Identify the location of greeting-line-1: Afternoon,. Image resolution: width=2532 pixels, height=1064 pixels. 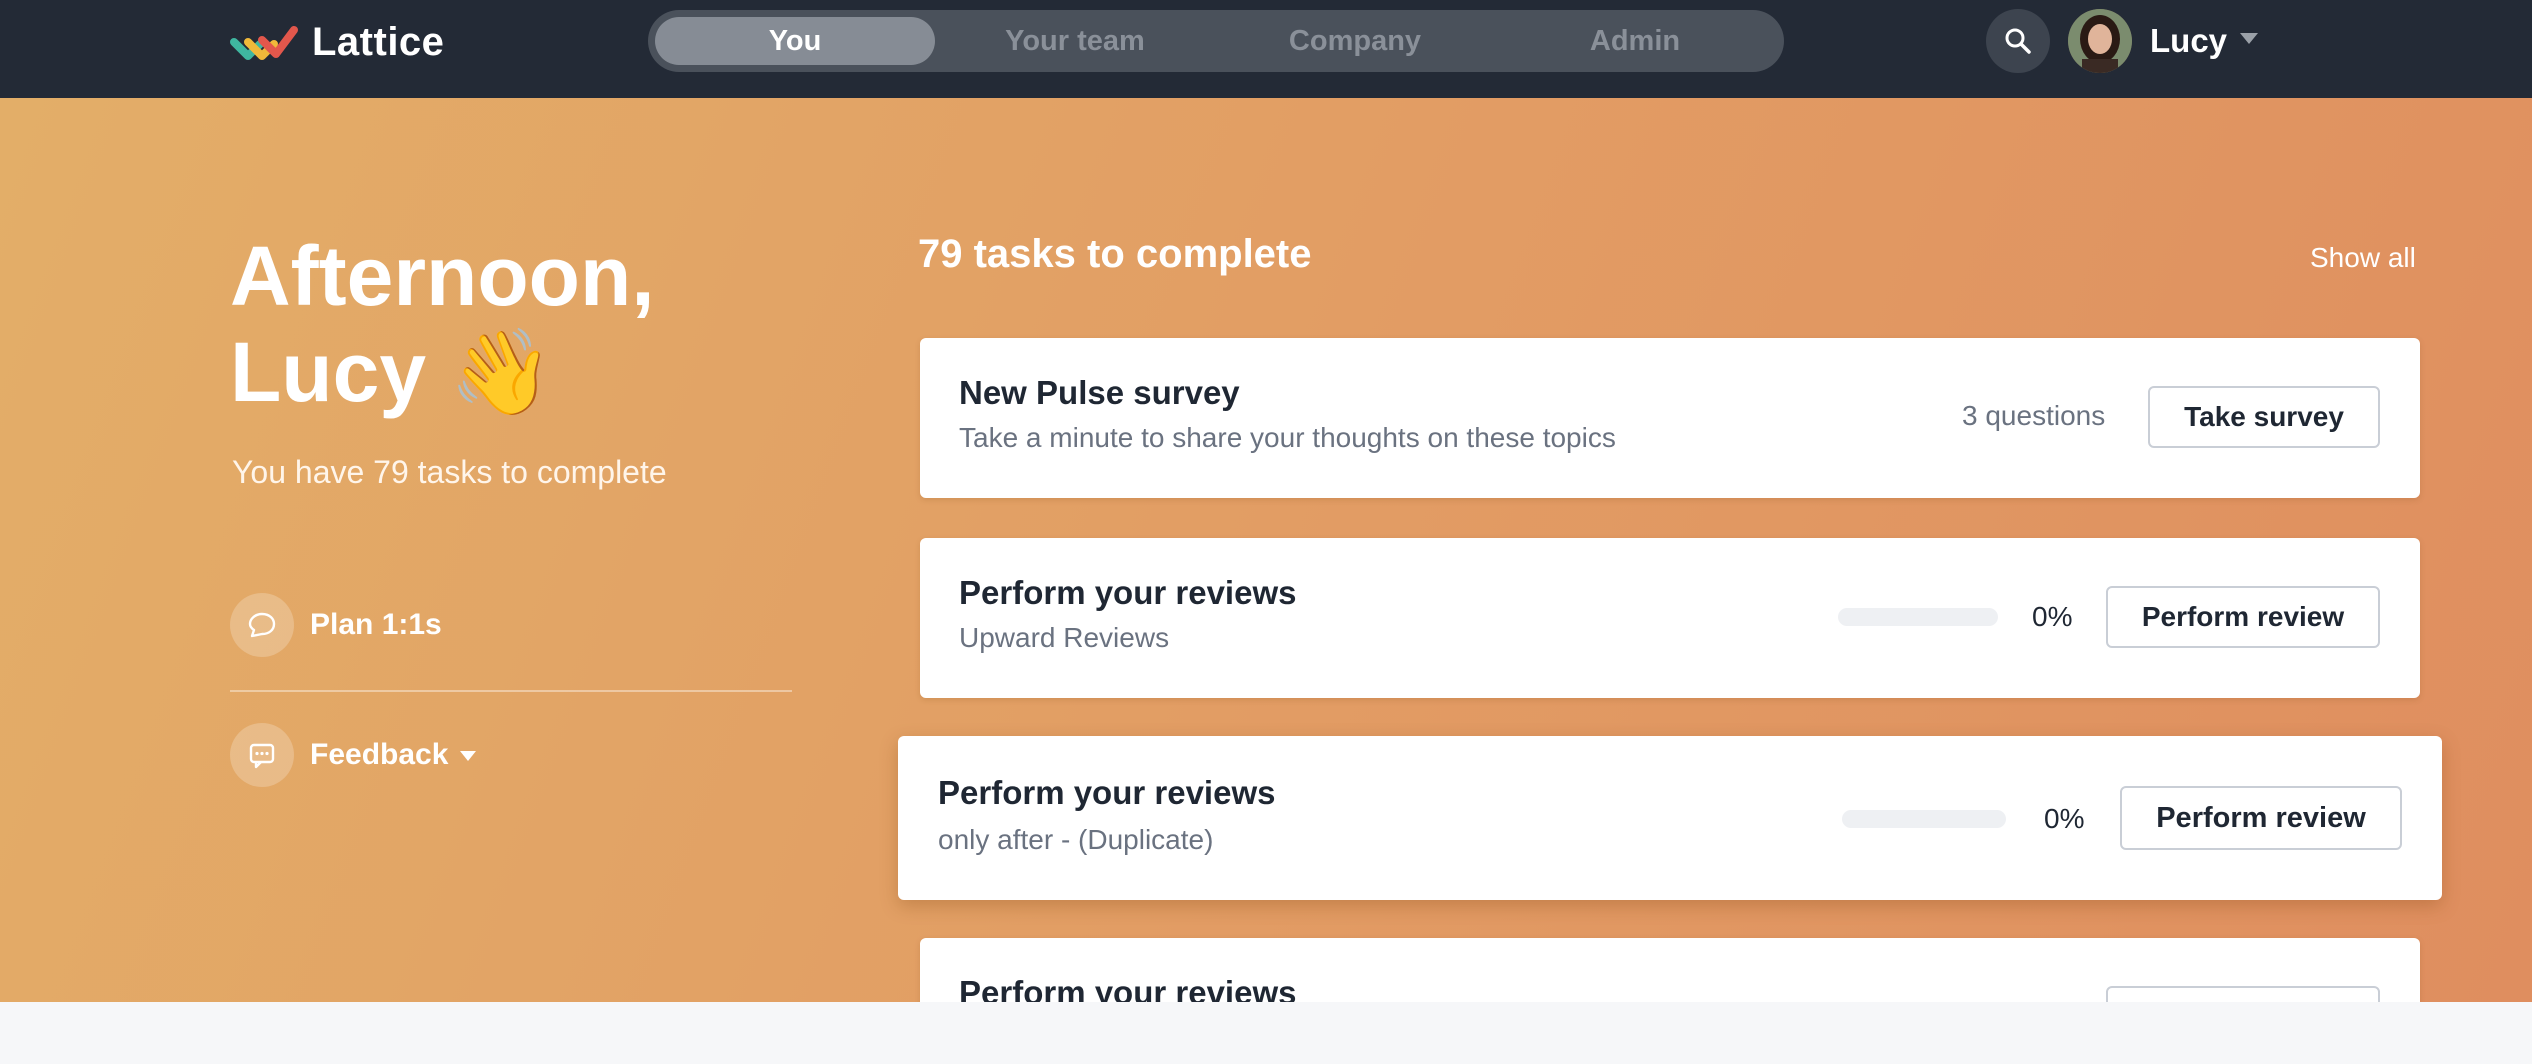
(442, 276).